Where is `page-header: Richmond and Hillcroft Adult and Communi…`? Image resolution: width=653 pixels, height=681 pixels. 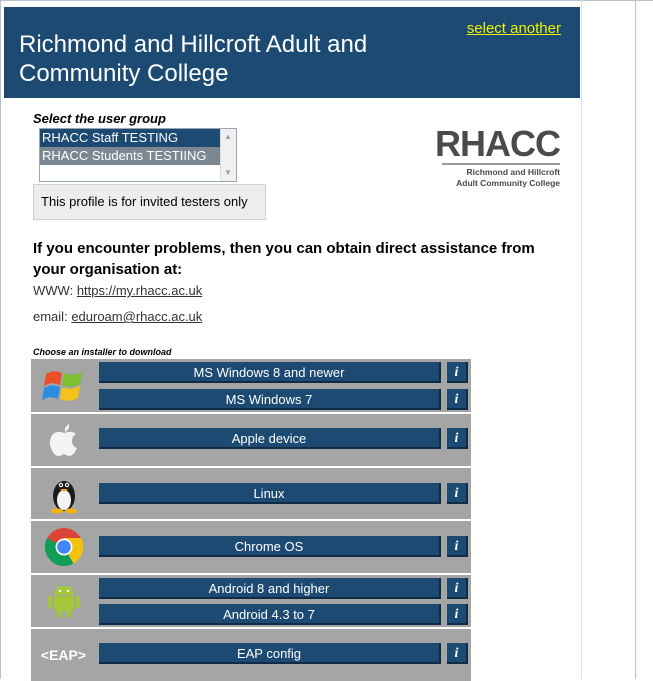
page-header: Richmond and Hillcroft Adult and Communi… is located at coordinates (292, 52).